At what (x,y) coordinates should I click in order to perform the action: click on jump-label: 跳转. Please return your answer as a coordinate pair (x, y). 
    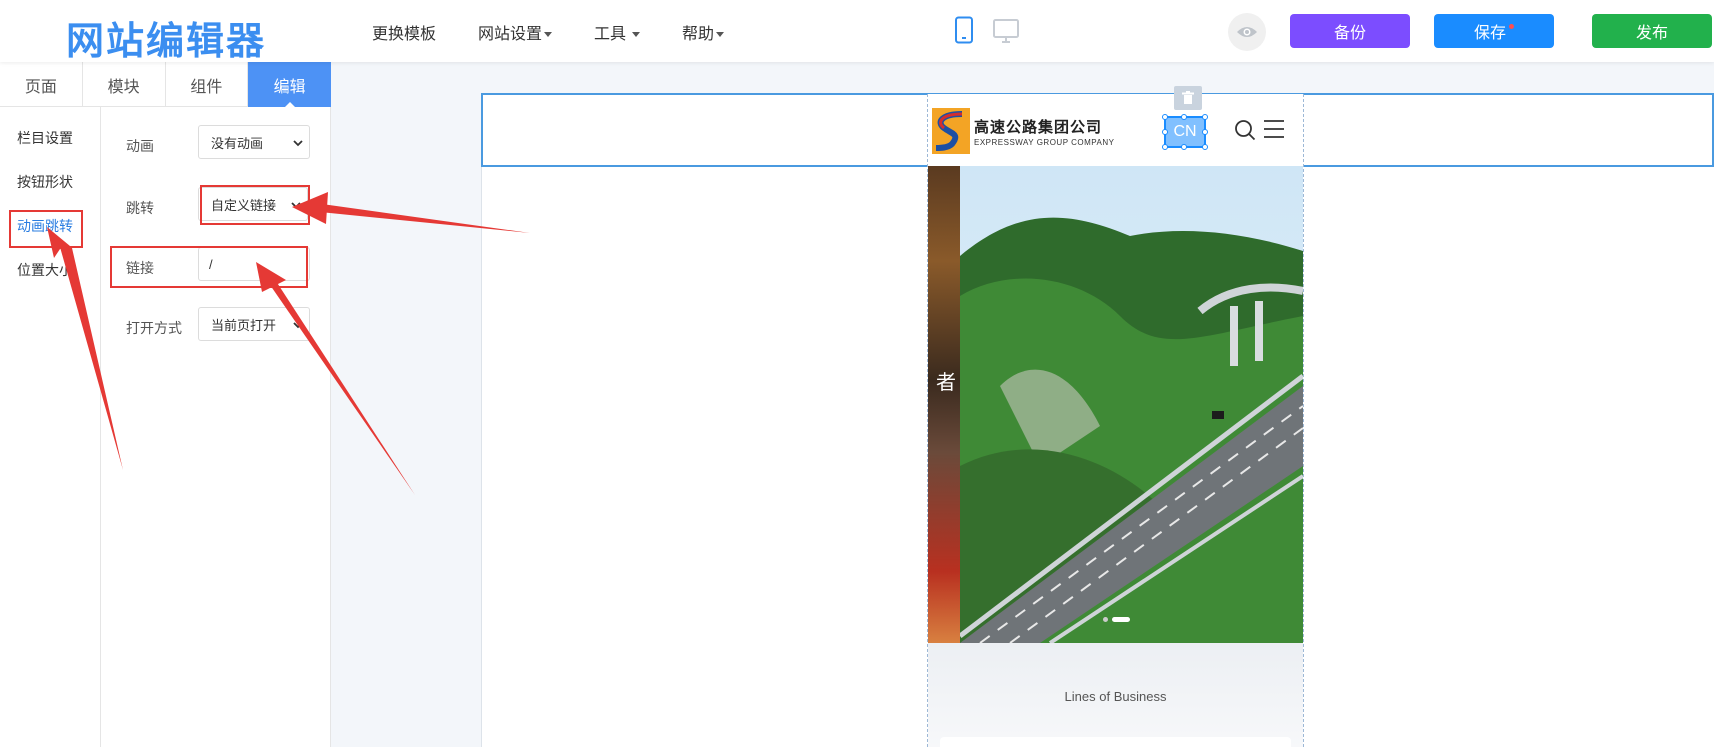
    Looking at the image, I should click on (140, 208).